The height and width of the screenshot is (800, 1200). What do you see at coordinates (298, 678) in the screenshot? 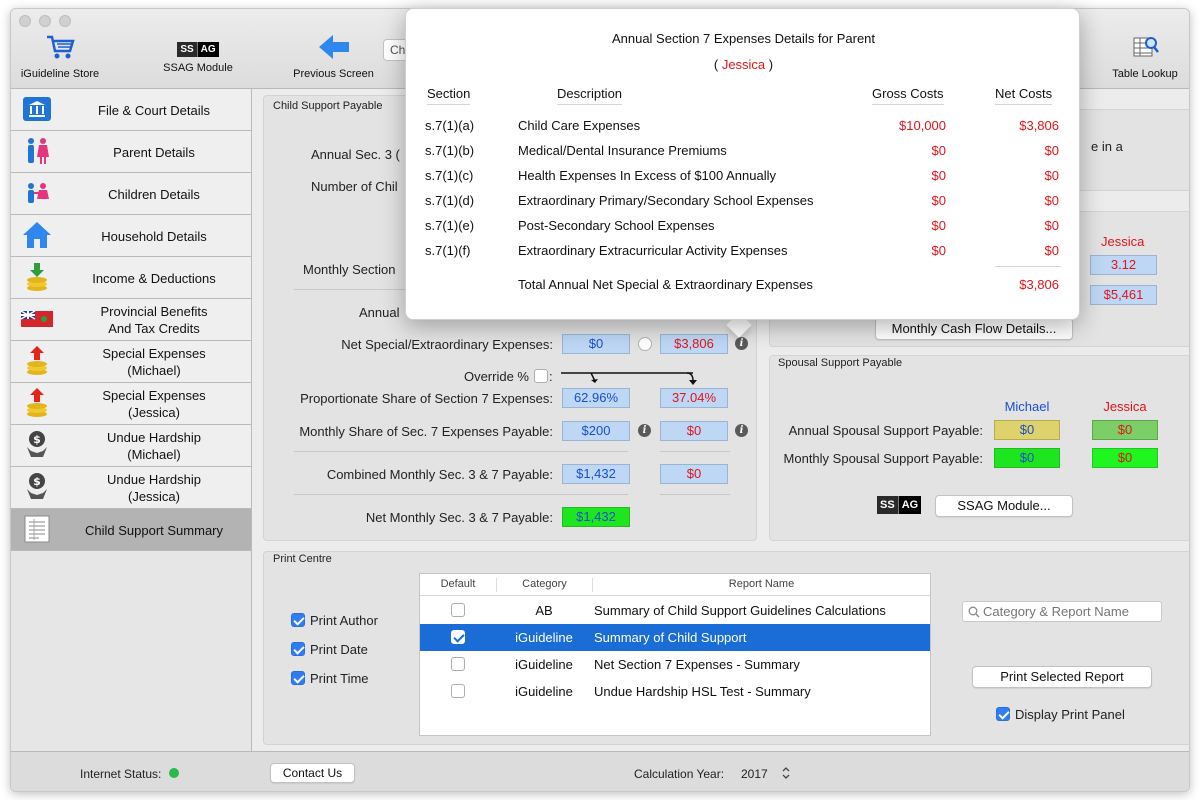
I see `print-time-checkbox` at bounding box center [298, 678].